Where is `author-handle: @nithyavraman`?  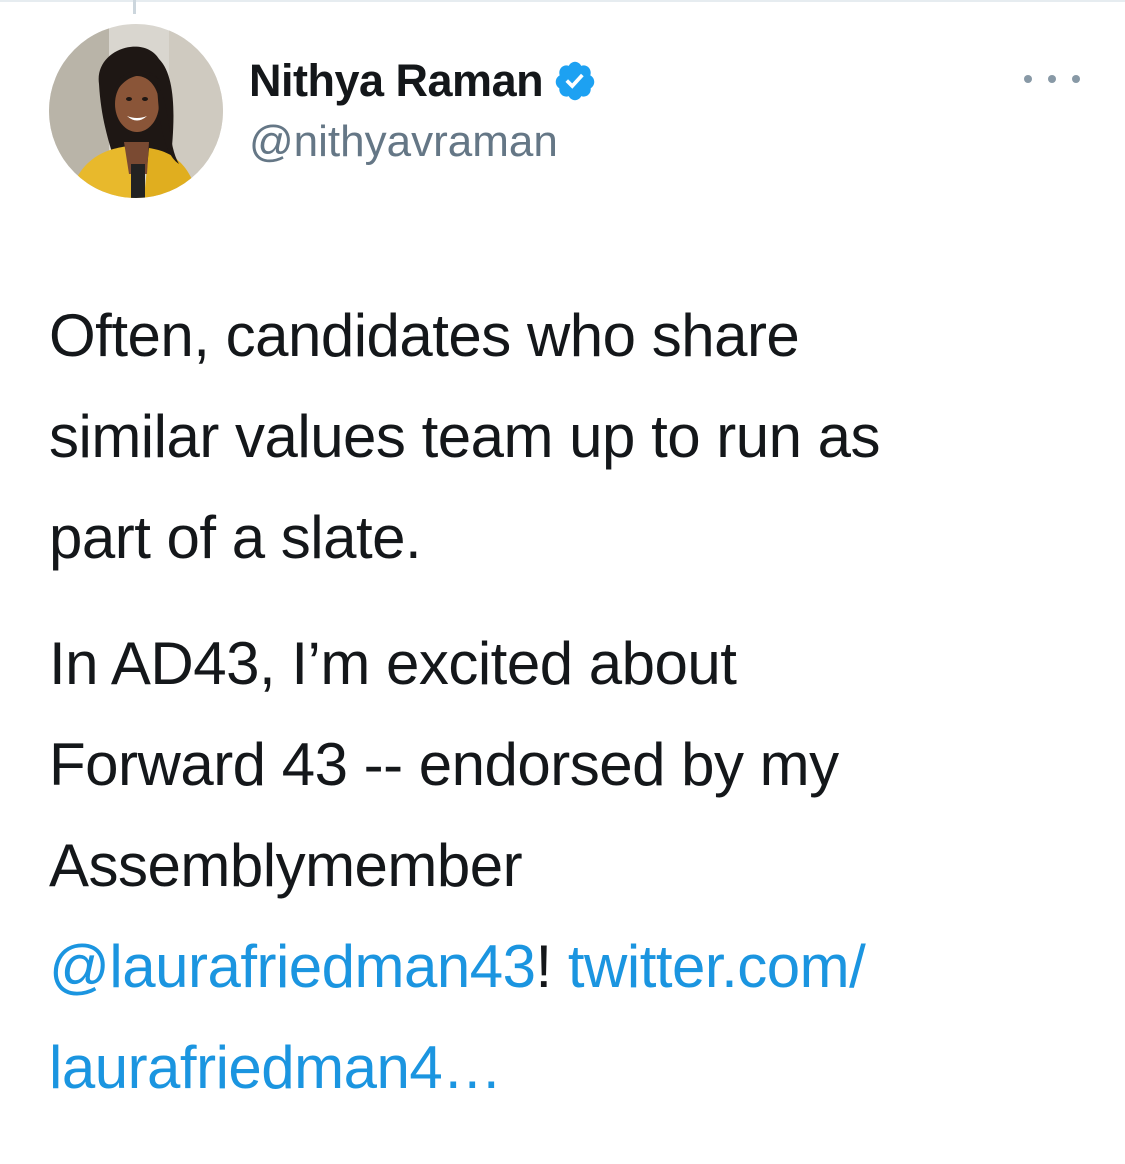
author-handle: @nithyavraman is located at coordinates (423, 142).